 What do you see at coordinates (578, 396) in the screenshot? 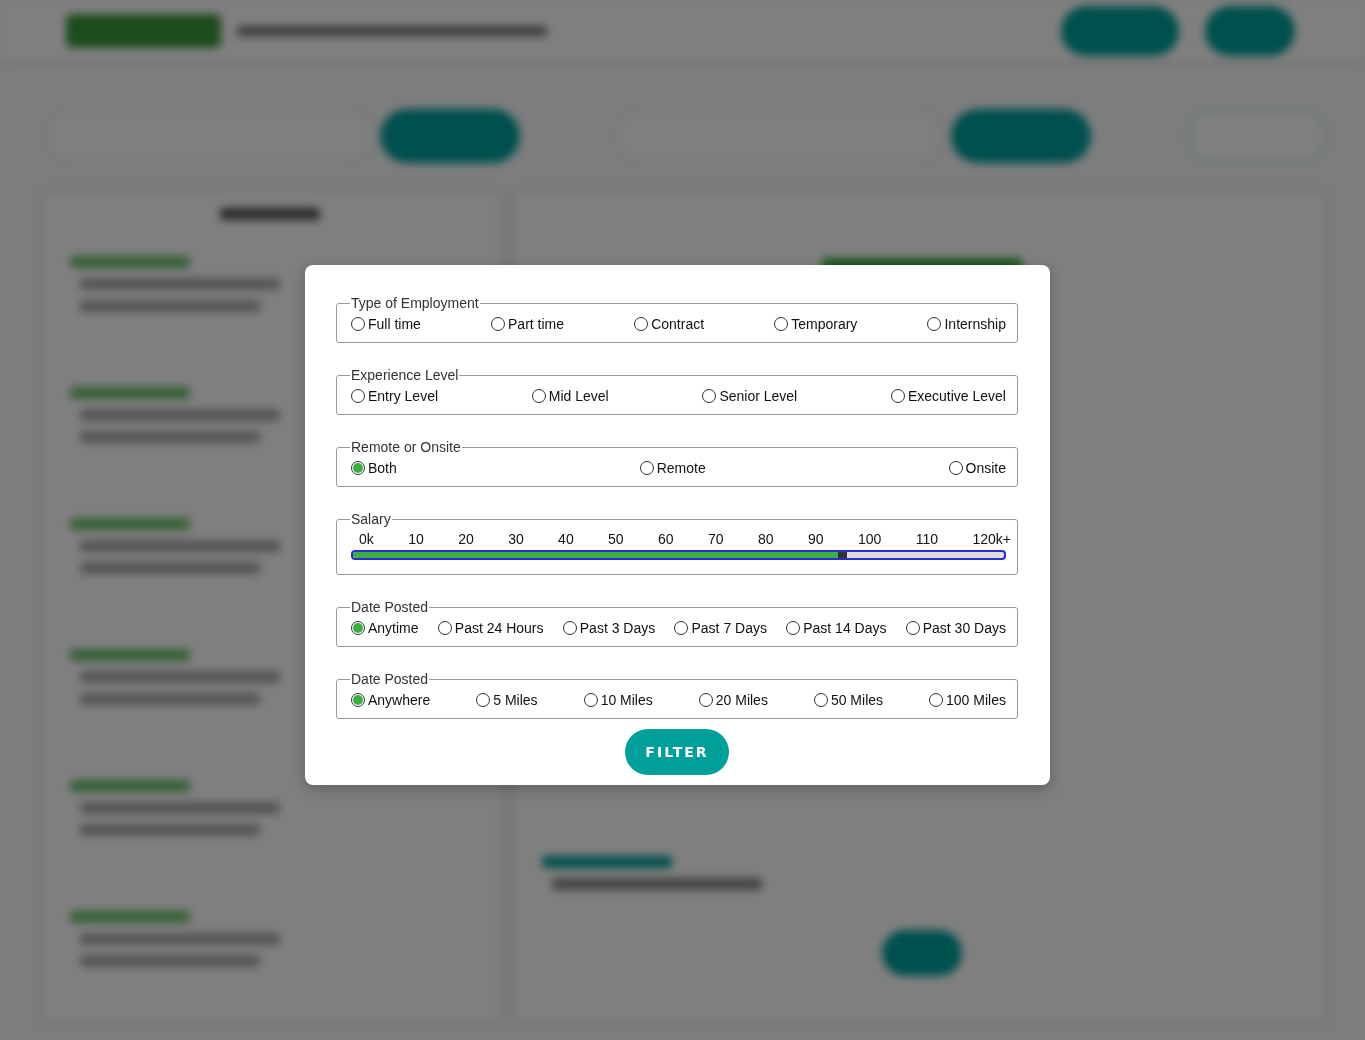
I see `option-label: Mid Level` at bounding box center [578, 396].